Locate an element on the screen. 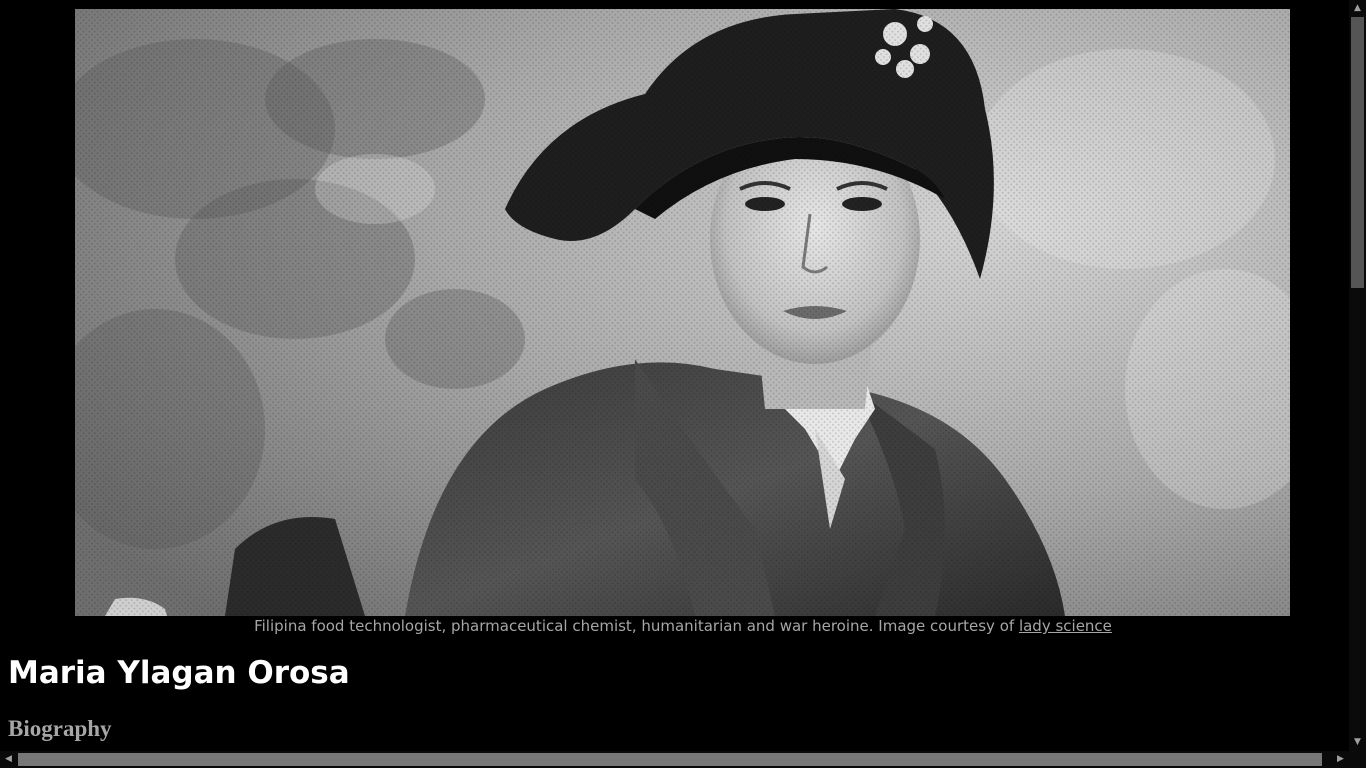 The image size is (1366, 768). horizontal-scrollbar: ◀ ▶ is located at coordinates (674, 759).